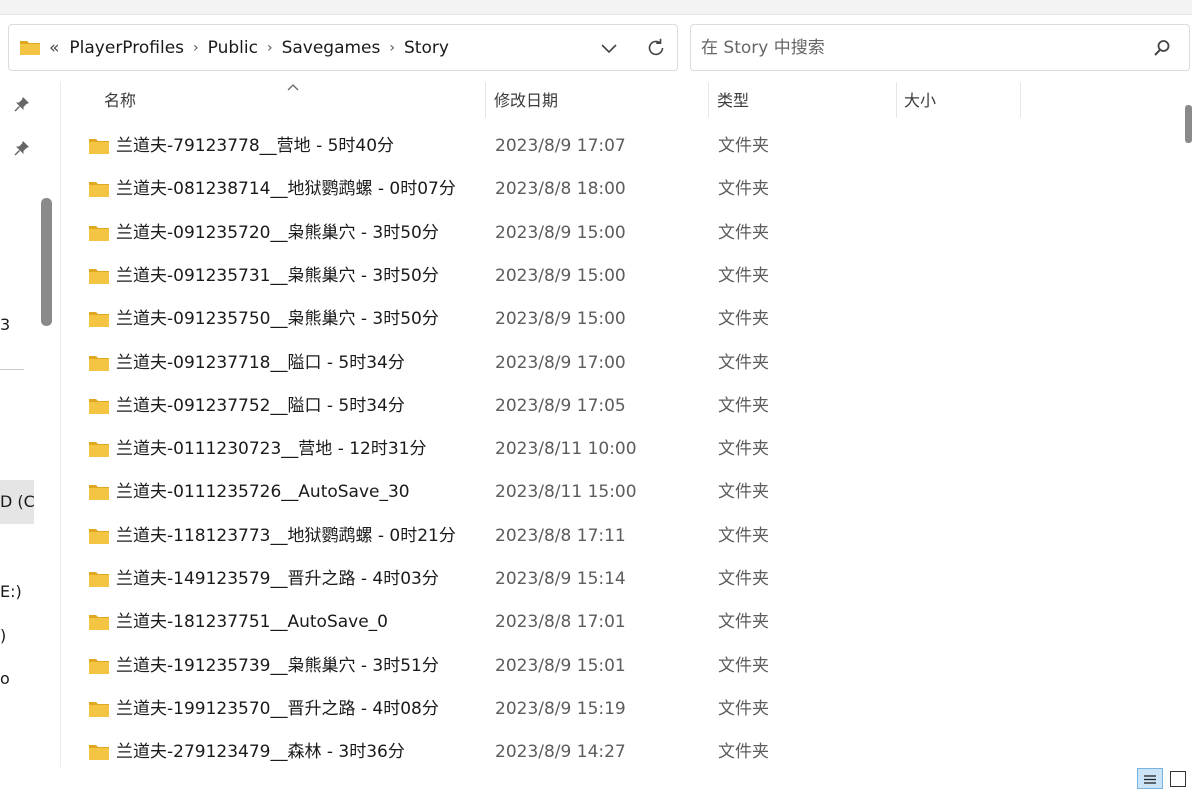 This screenshot has height=792, width=1192. Describe the element at coordinates (560, 579) in the screenshot. I see `file-date: 2023/8/9 15:14` at that location.